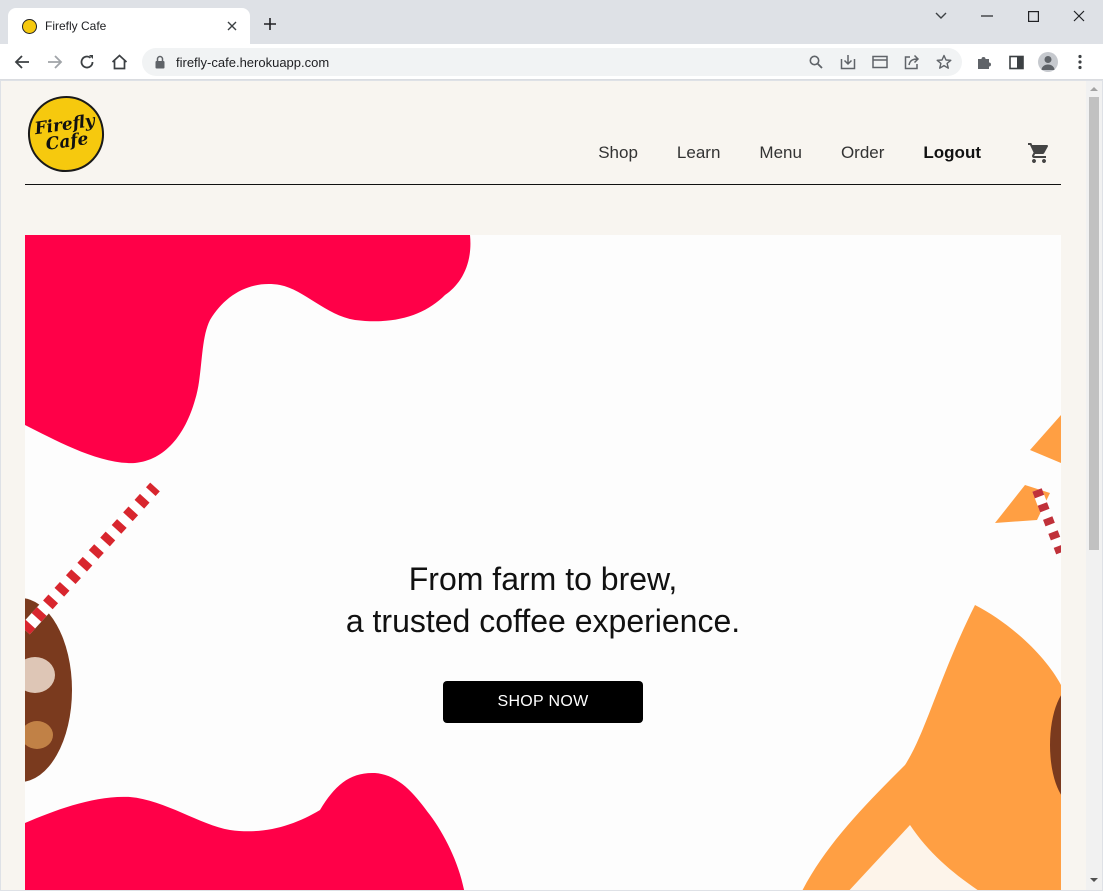 Image resolution: width=1103 pixels, height=891 pixels. What do you see at coordinates (912, 62) in the screenshot?
I see `share-icon` at bounding box center [912, 62].